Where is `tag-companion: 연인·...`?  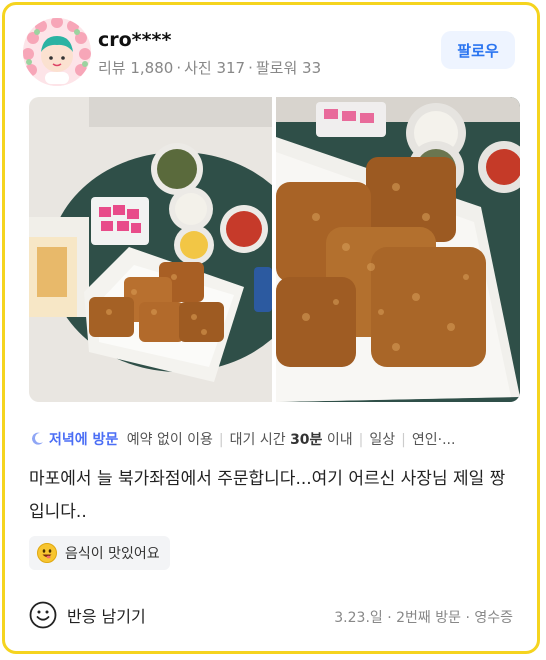 tag-companion: 연인·... is located at coordinates (433, 440).